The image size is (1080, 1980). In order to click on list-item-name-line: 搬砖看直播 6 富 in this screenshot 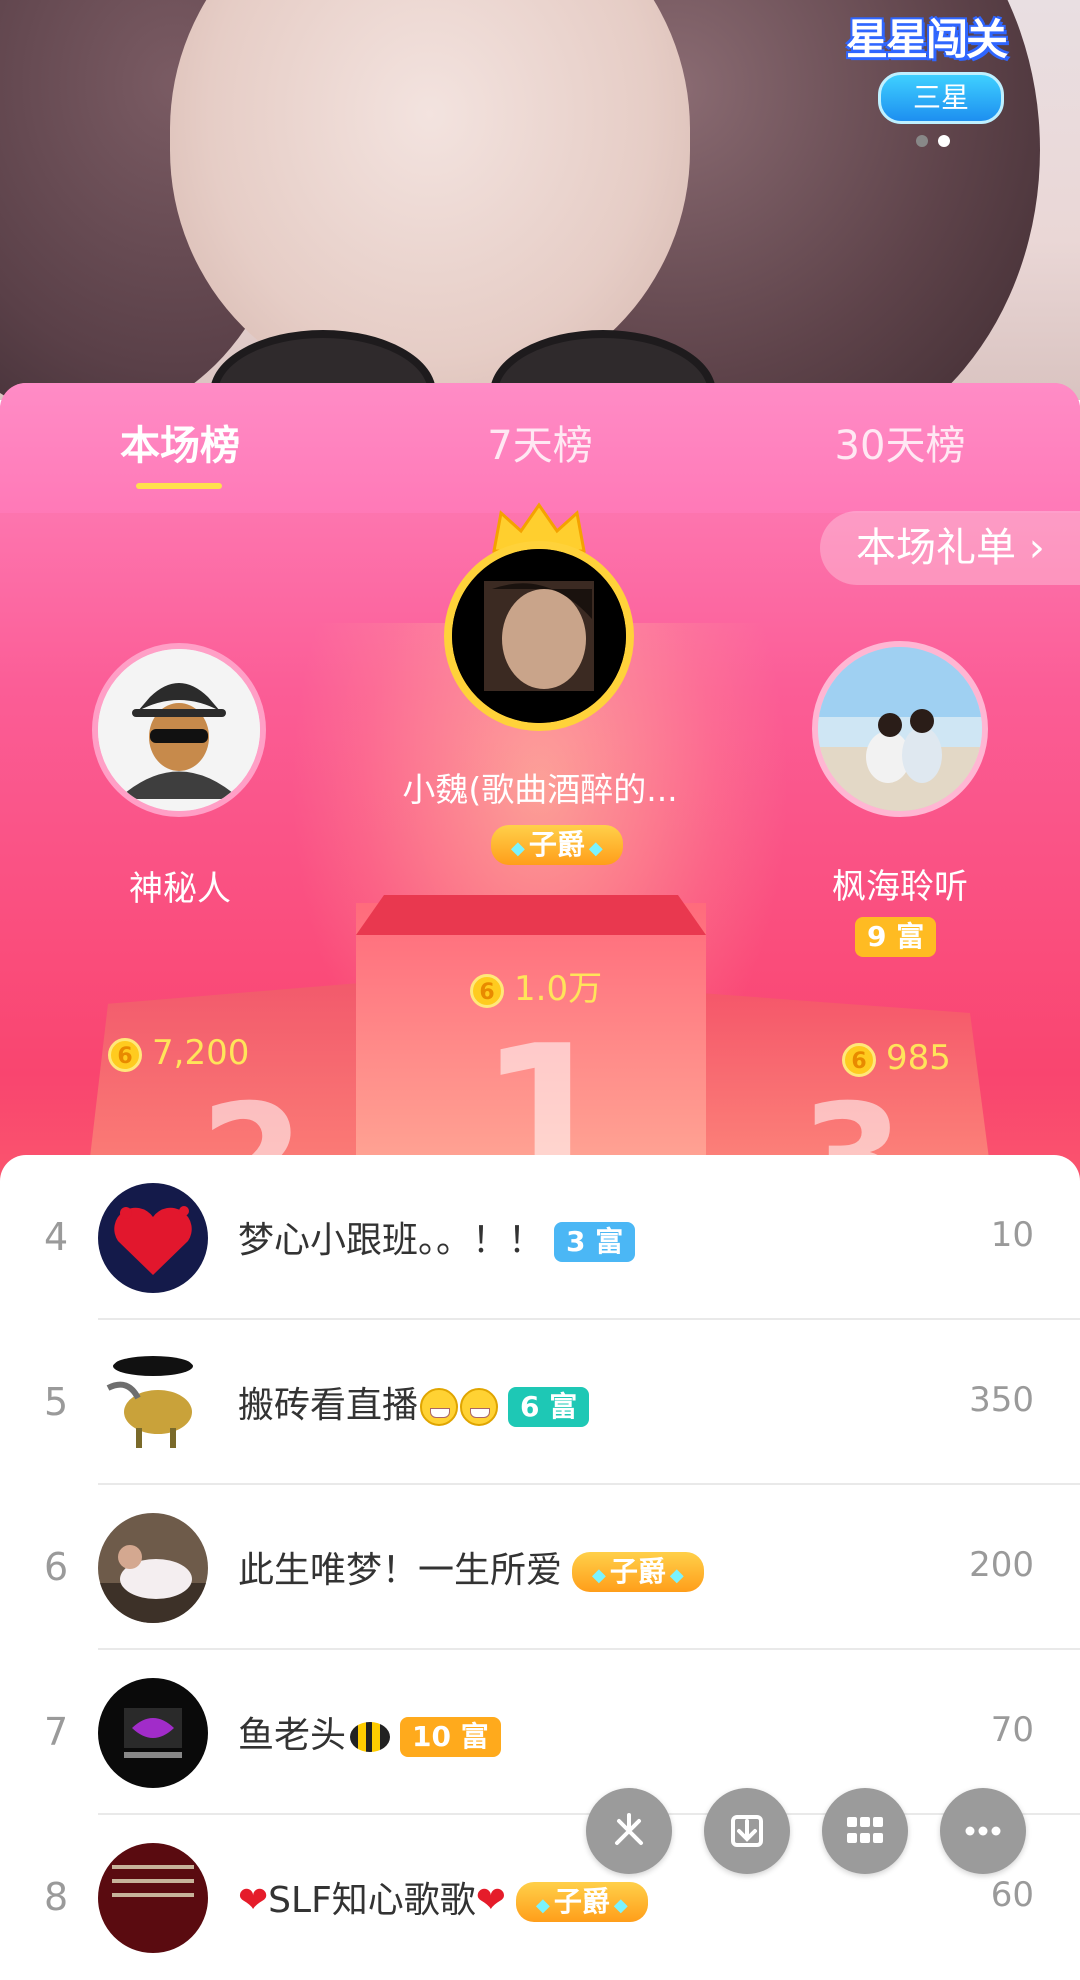, I will do `click(414, 1402)`.